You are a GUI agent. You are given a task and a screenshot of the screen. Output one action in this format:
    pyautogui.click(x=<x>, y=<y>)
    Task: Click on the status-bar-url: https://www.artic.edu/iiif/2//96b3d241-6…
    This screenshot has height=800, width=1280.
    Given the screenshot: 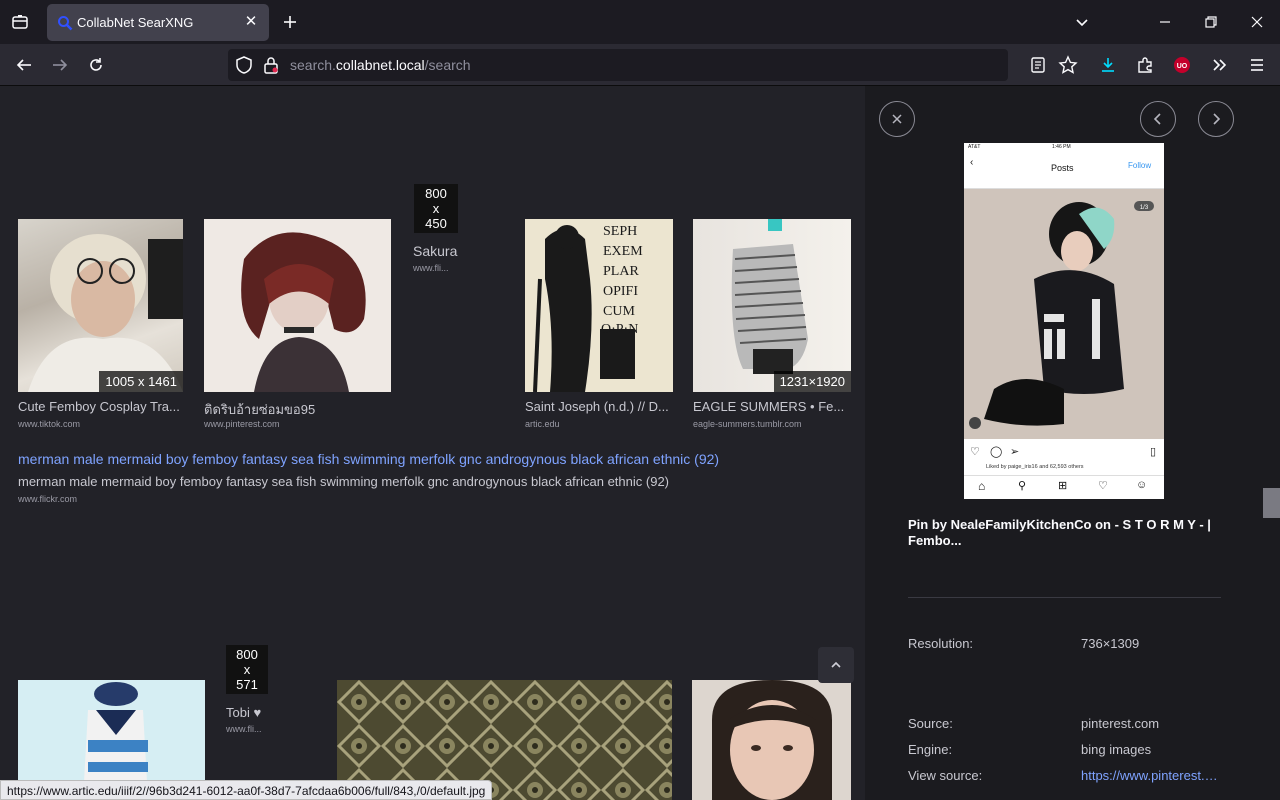 What is the action you would take?
    pyautogui.click(x=246, y=790)
    